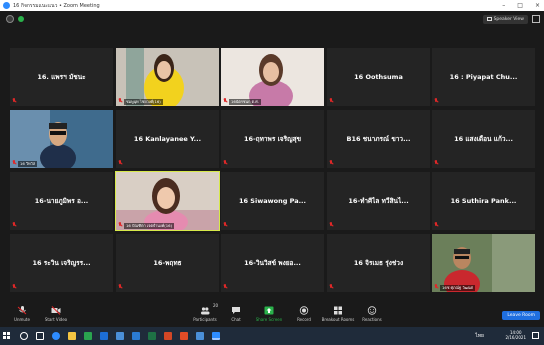 This screenshot has width=544, height=345. Describe the element at coordinates (10, 19) in the screenshot. I see `meeting-info-icon` at that location.